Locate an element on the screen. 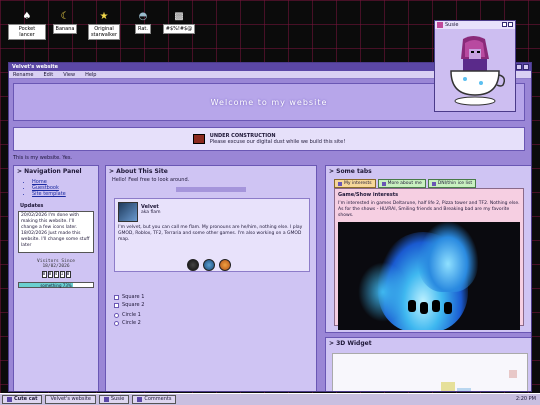 The image size is (540, 405). desktop-icon-rat: ◓ Rat. is located at coordinates (143, 22).